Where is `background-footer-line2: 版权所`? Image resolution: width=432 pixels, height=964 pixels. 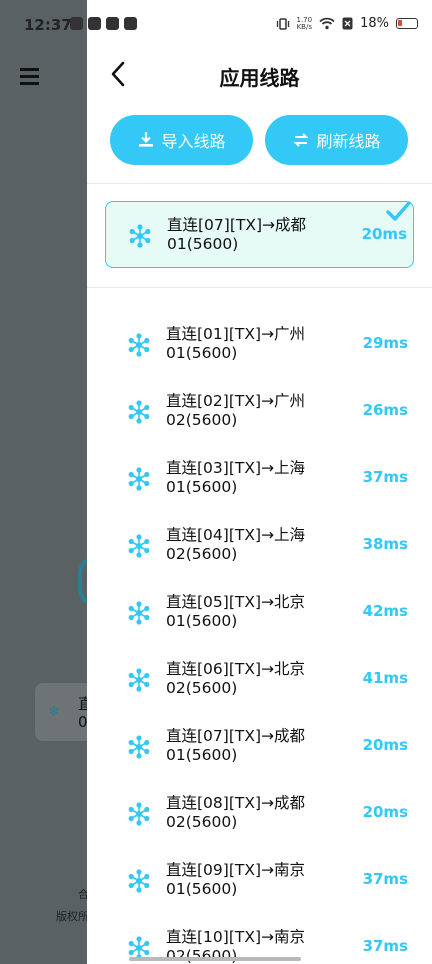 background-footer-line2: 版权所 is located at coordinates (72, 916).